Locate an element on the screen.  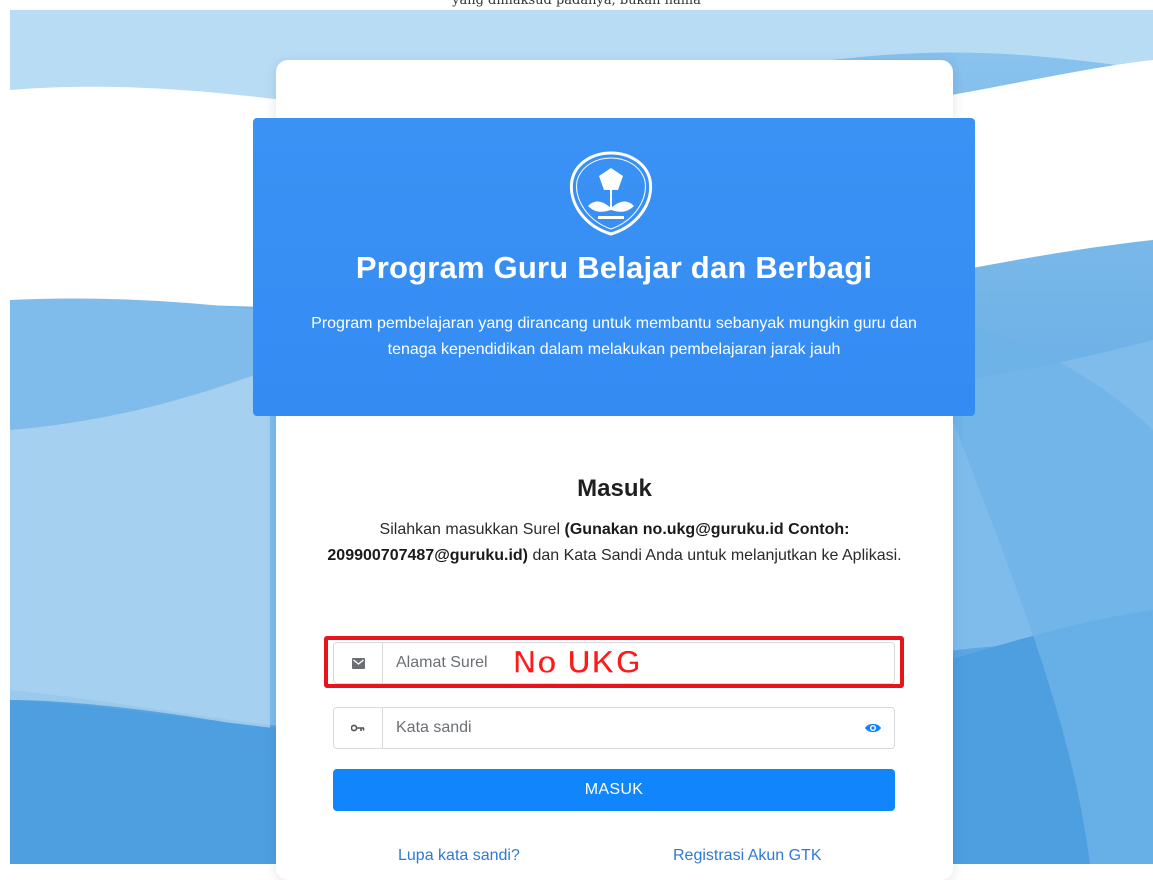
annotation-label: No UKG is located at coordinates (577, 661).